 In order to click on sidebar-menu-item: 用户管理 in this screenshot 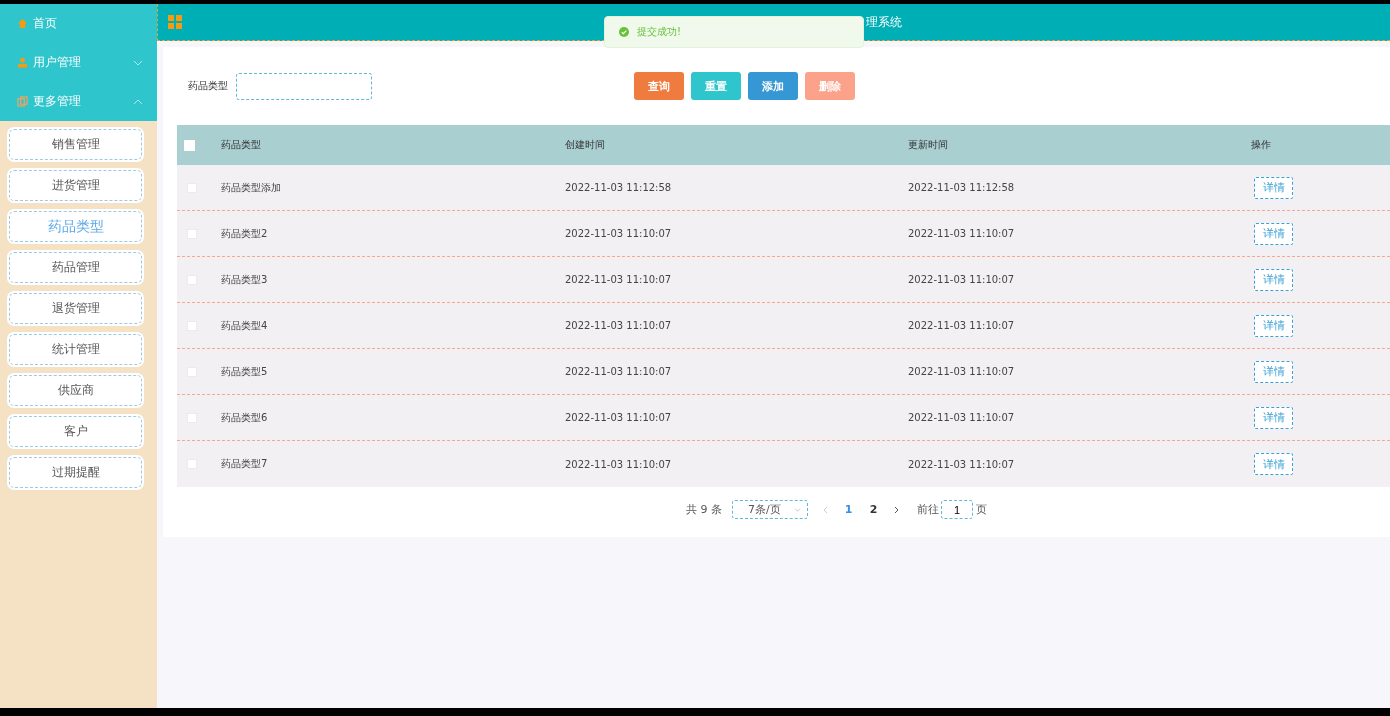, I will do `click(78, 62)`.